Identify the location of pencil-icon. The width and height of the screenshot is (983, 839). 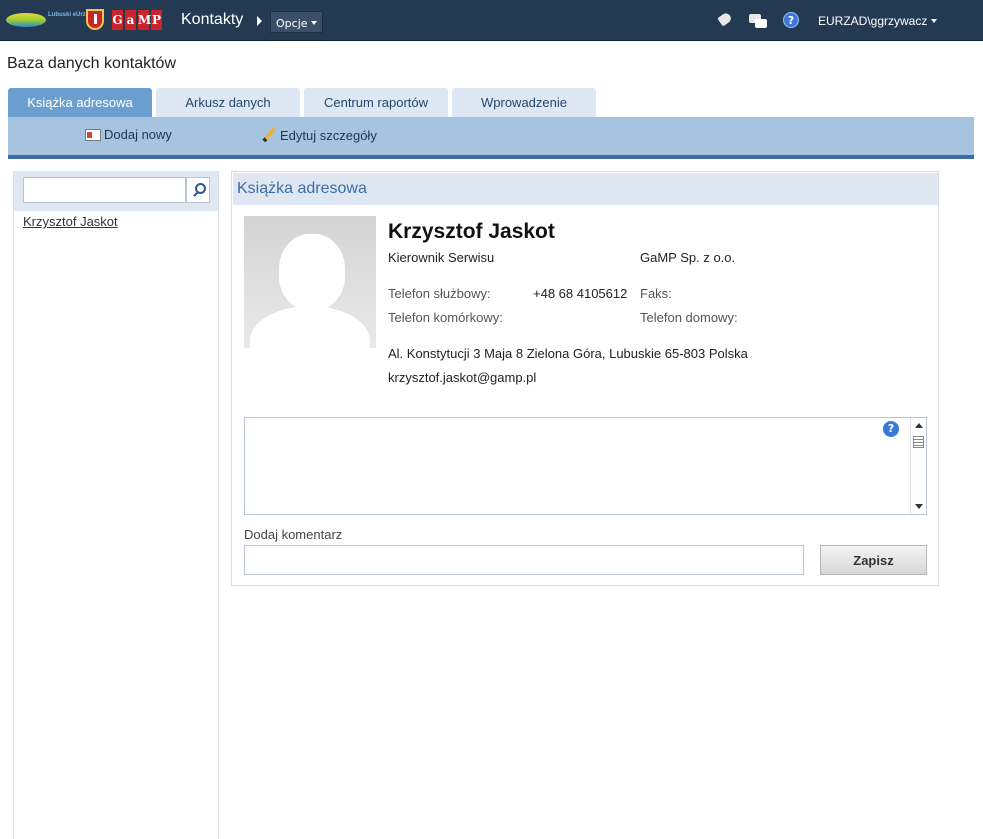
(269, 135).